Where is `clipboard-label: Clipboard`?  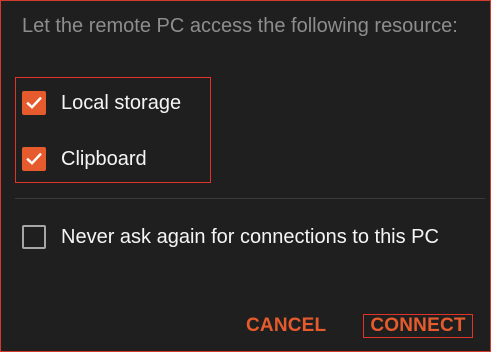
clipboard-label: Clipboard is located at coordinates (104, 159).